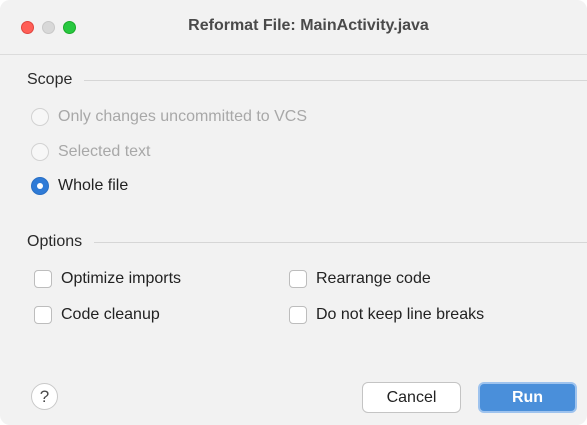 The width and height of the screenshot is (587, 425). Describe the element at coordinates (55, 241) in the screenshot. I see `options-header-label: Options` at that location.